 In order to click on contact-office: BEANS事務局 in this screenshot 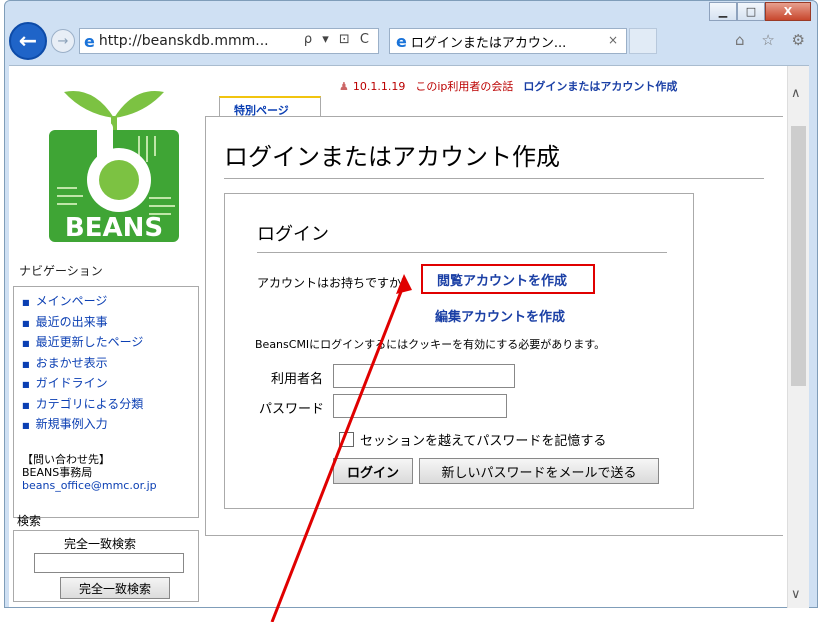, I will do `click(57, 472)`.